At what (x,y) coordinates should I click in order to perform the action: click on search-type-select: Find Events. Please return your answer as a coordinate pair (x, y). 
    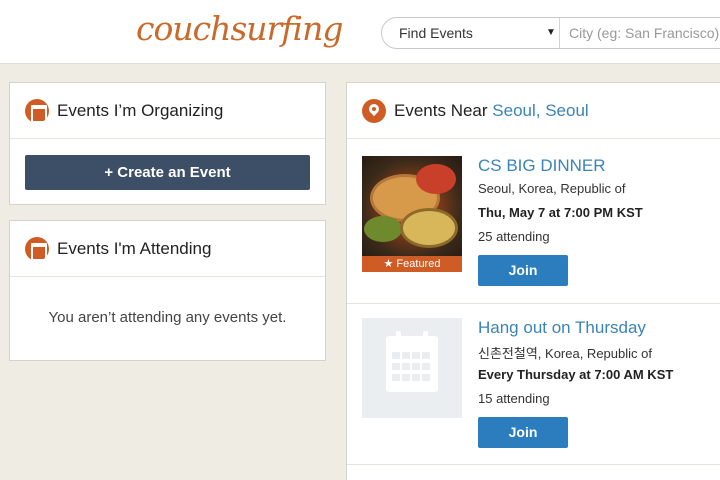
    Looking at the image, I should click on (471, 33).